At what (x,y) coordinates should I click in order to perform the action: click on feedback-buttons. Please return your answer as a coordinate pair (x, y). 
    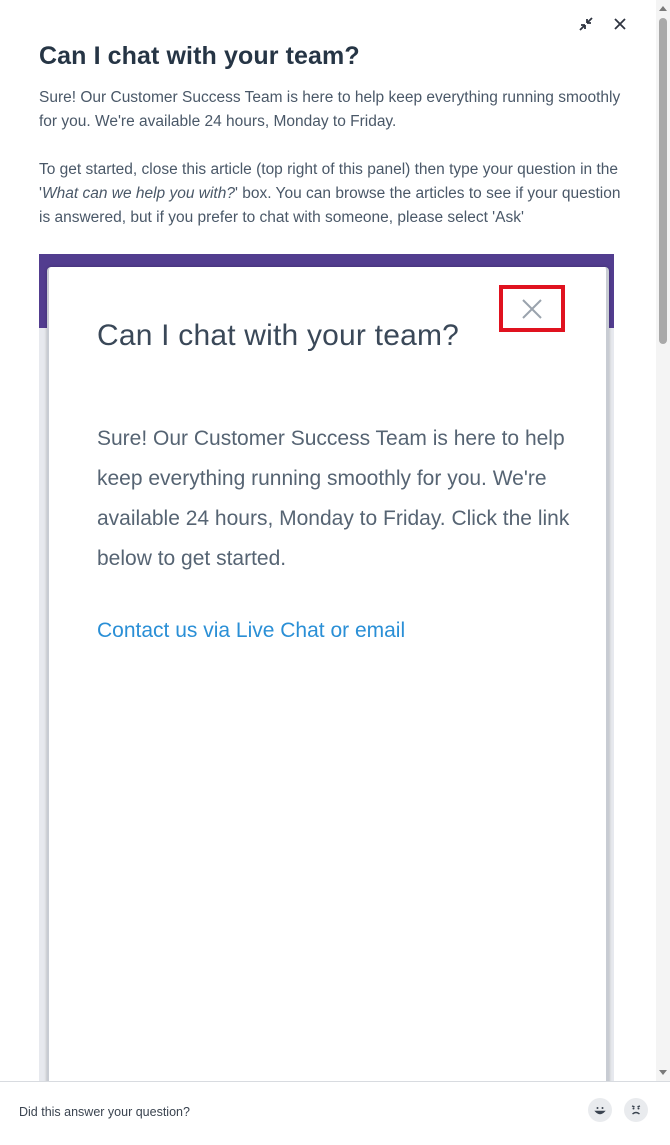
    Looking at the image, I should click on (618, 1110).